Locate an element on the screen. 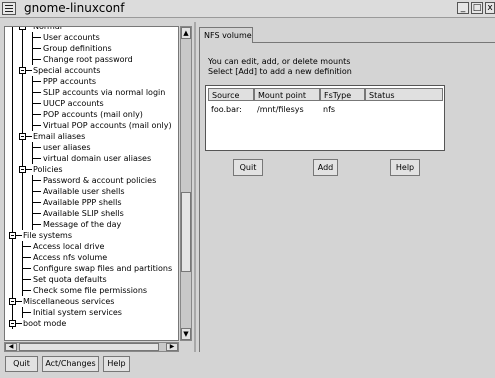 Image resolution: width=495 pixels, height=378 pixels. minimize-button: _ is located at coordinates (463, 8).